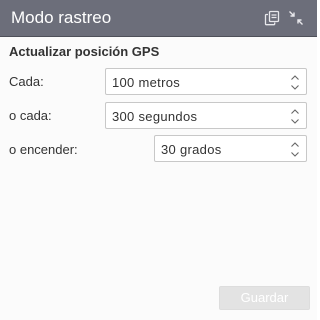 The image size is (320, 320). I want to click on panel-title: Modo rastreo, so click(61, 17).